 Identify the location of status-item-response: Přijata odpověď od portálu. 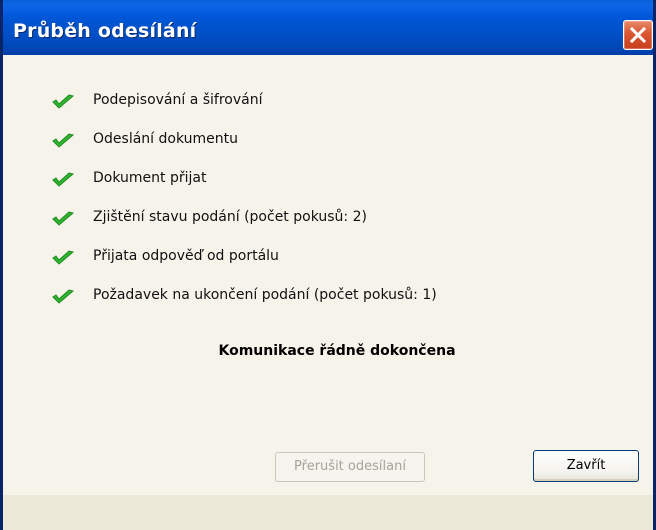
(331, 258).